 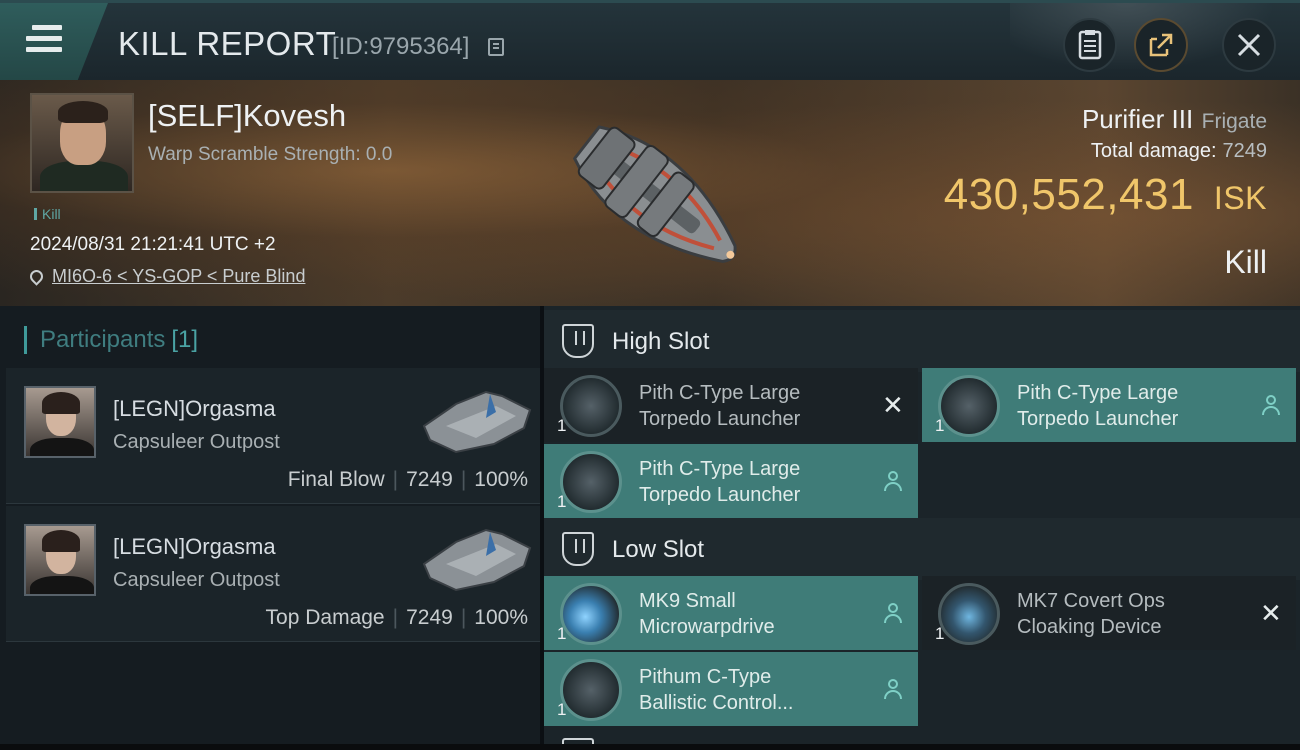 I want to click on module-name: MK9 Small Microwarpdrive, so click(x=707, y=614).